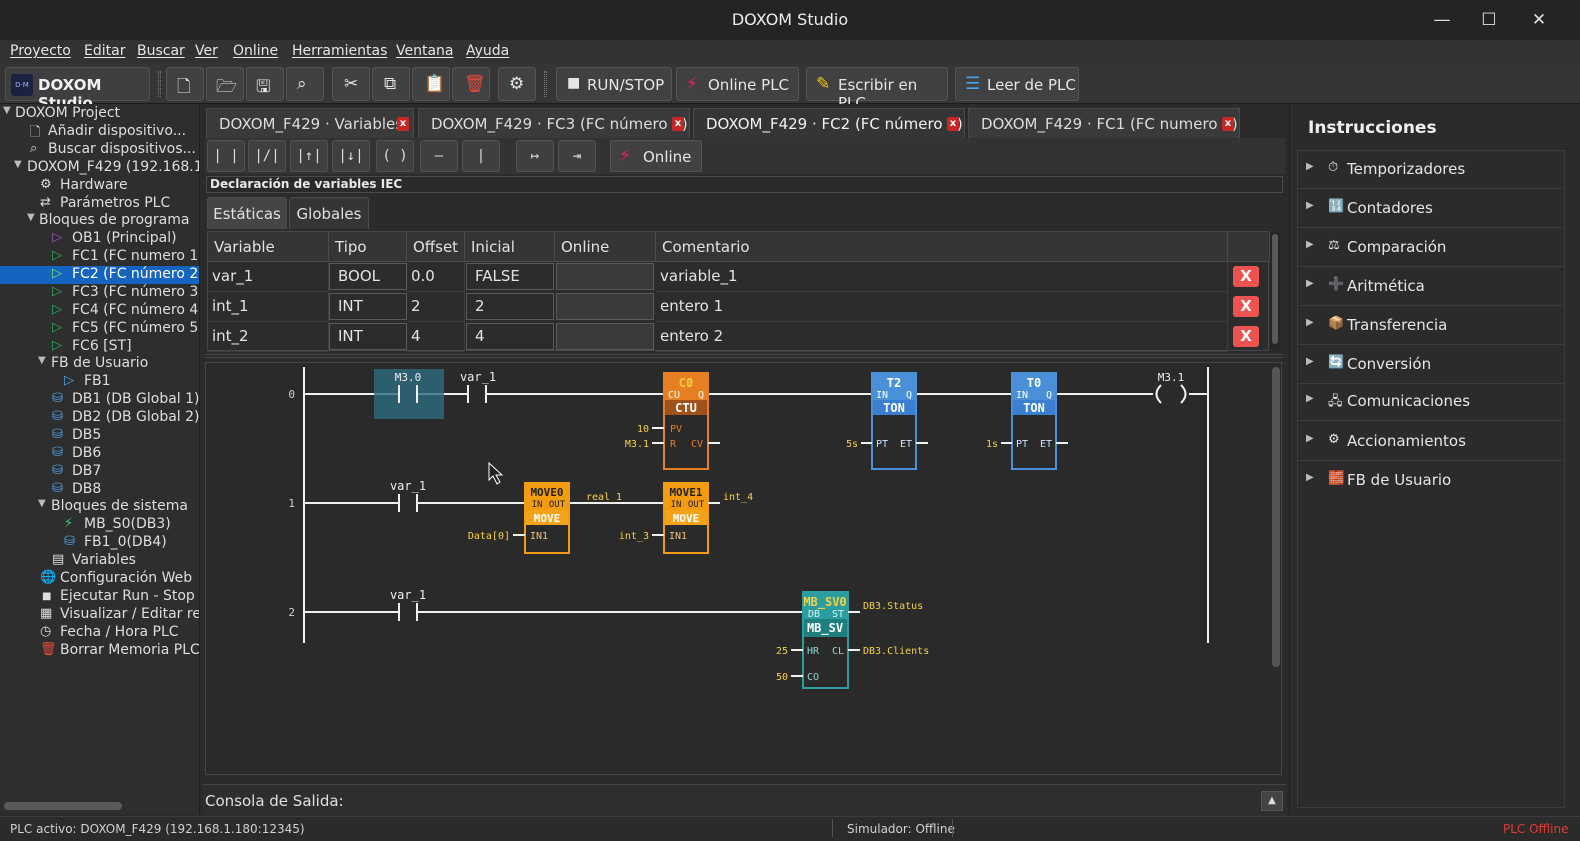  Describe the element at coordinates (1276, 517) in the screenshot. I see `ladder-scrollbar` at that location.